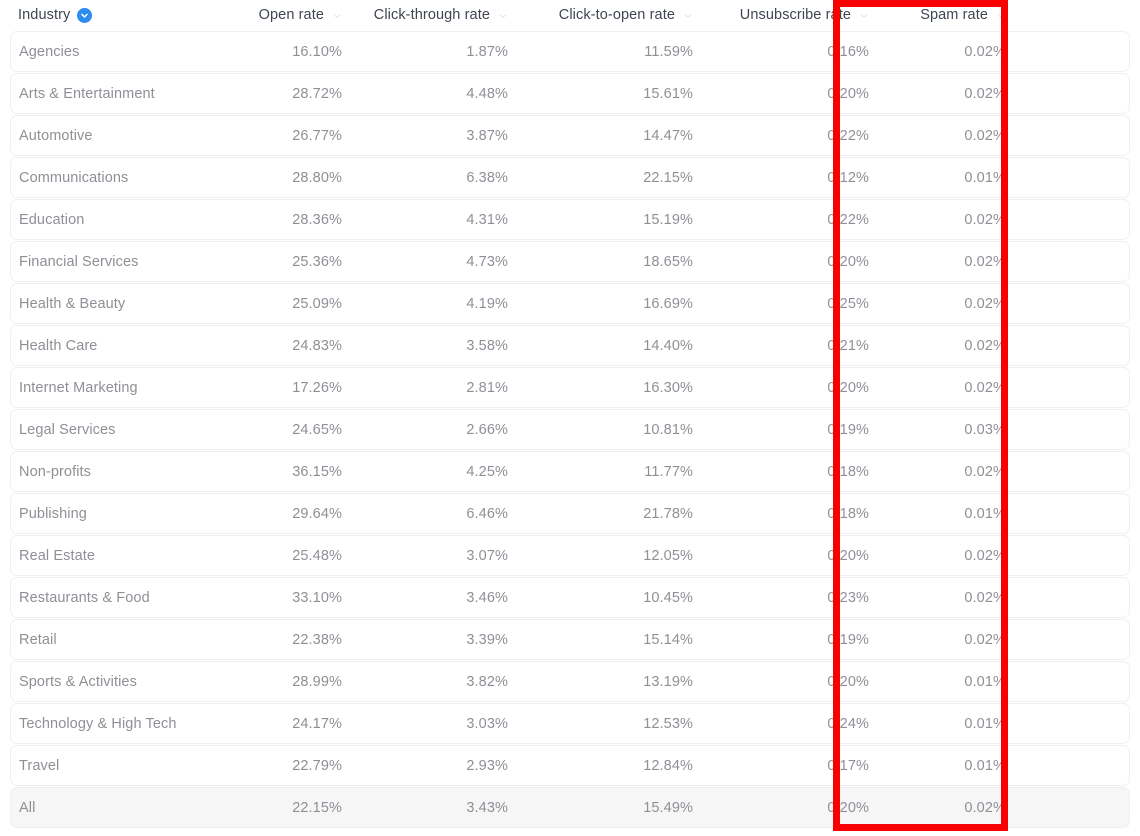 This screenshot has height=836, width=1140. What do you see at coordinates (487, 471) in the screenshot?
I see `click-through-rate-value: 4.25%` at bounding box center [487, 471].